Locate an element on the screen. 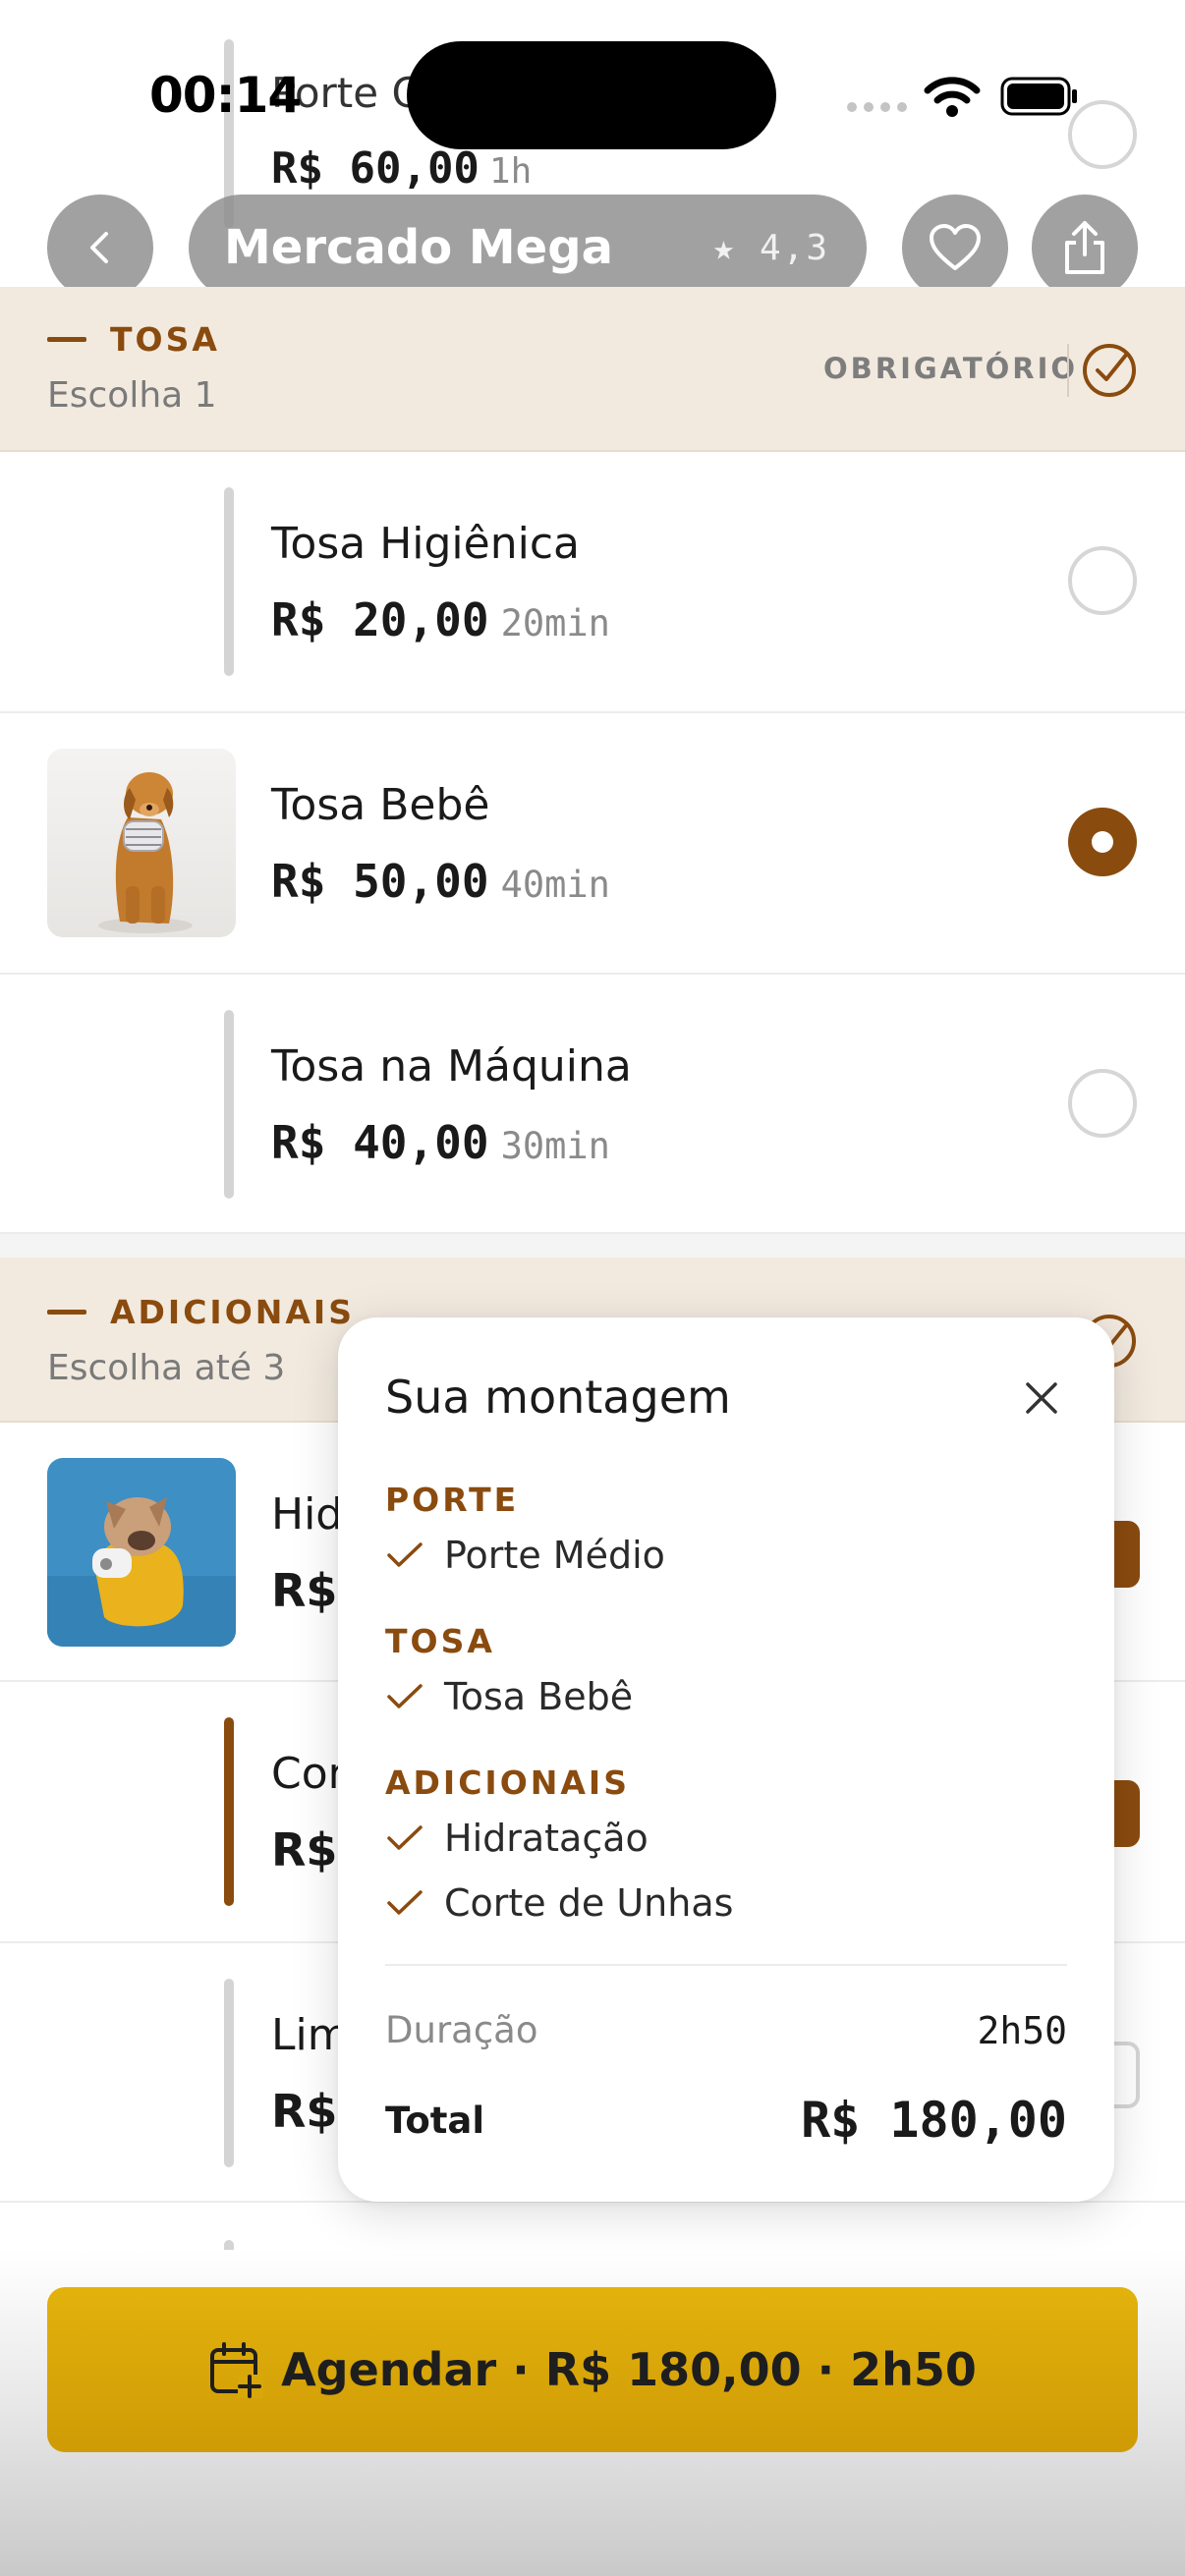 The height and width of the screenshot is (2576, 1185). option-row: Tosa Higiênica R$ 20,00 20min is located at coordinates (592, 582).